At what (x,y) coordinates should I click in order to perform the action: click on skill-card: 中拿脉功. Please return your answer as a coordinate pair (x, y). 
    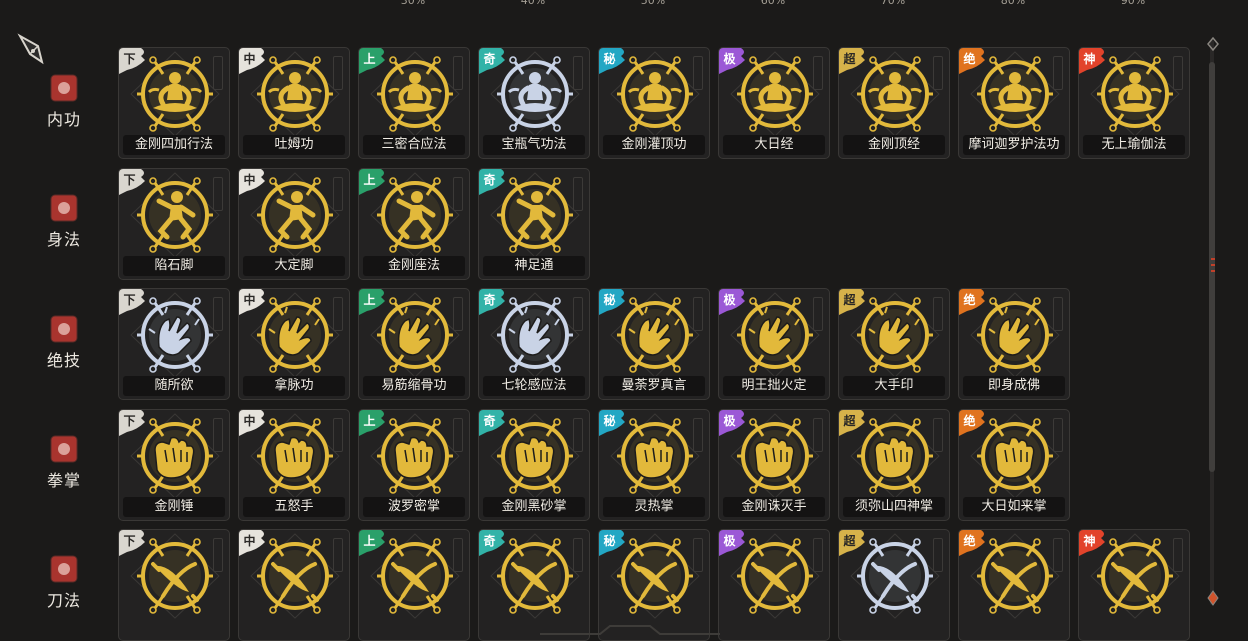
    Looking at the image, I should click on (294, 344).